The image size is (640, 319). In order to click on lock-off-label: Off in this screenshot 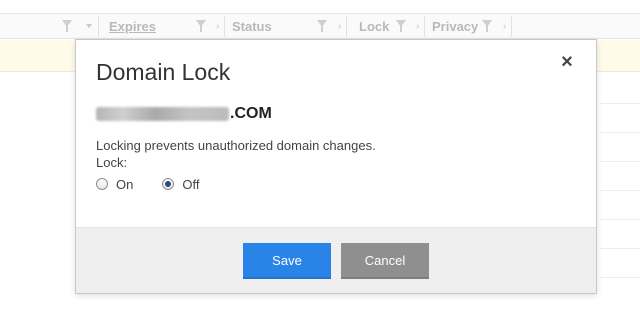, I will do `click(190, 184)`.